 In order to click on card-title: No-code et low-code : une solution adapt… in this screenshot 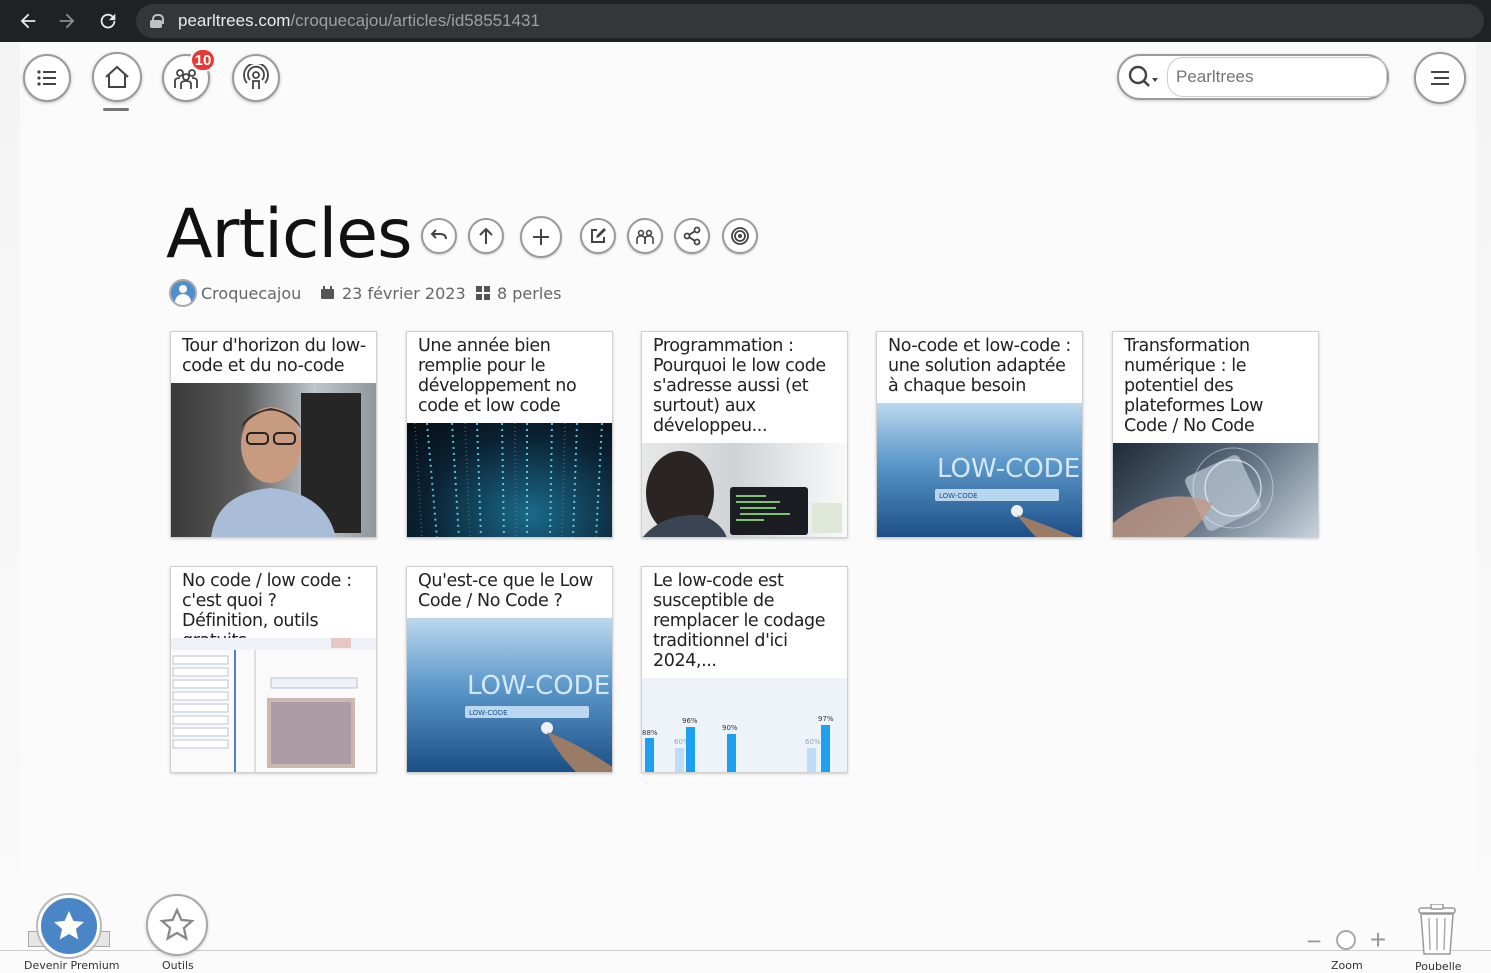, I will do `click(979, 366)`.